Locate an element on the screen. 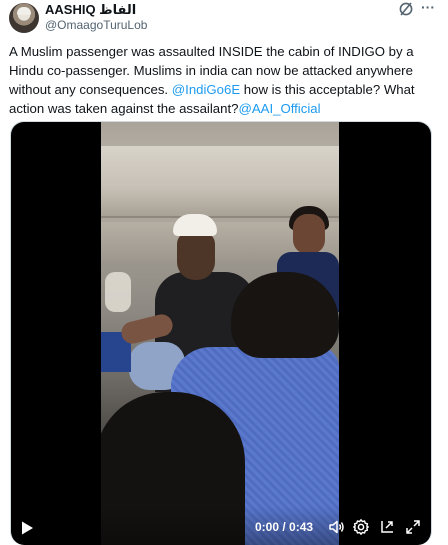 This screenshot has height=545, width=448. video-attendant-face is located at coordinates (309, 234).